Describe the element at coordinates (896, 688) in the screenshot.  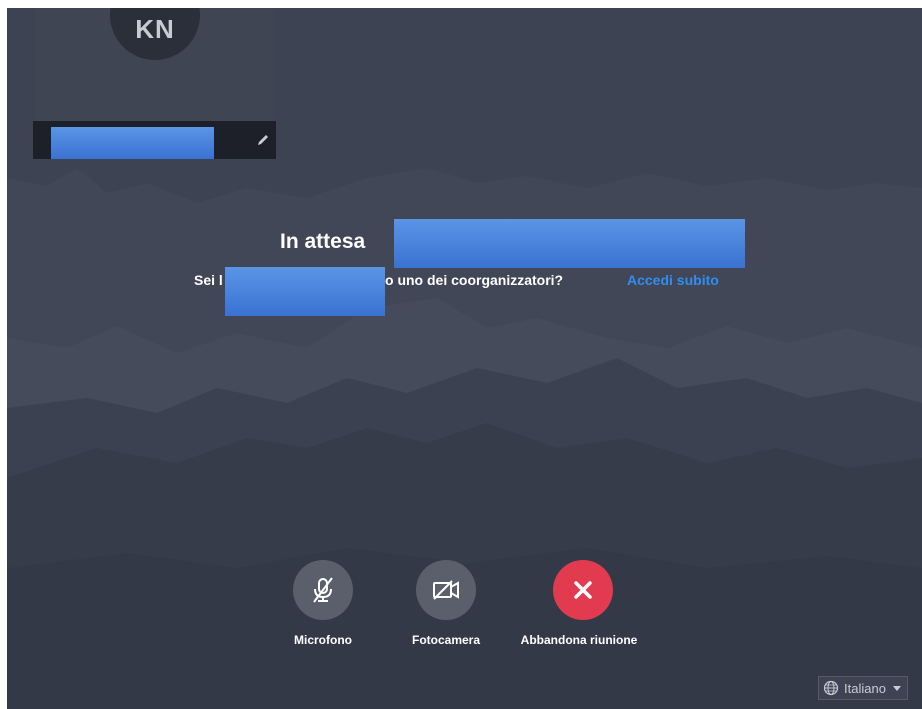
I see `chevron-down-icon` at that location.